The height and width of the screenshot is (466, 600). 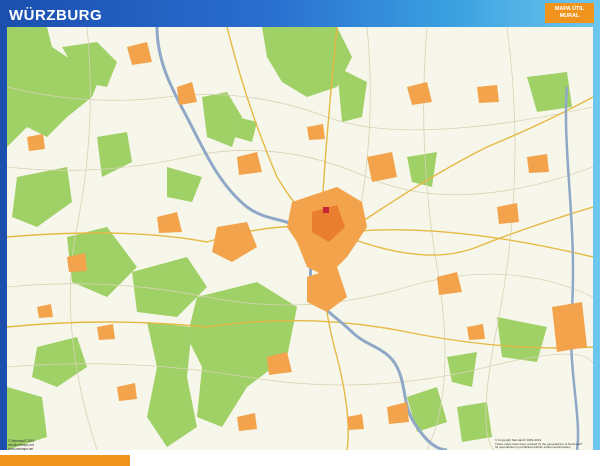 What do you see at coordinates (572, 268) in the screenshot?
I see `east-river` at bounding box center [572, 268].